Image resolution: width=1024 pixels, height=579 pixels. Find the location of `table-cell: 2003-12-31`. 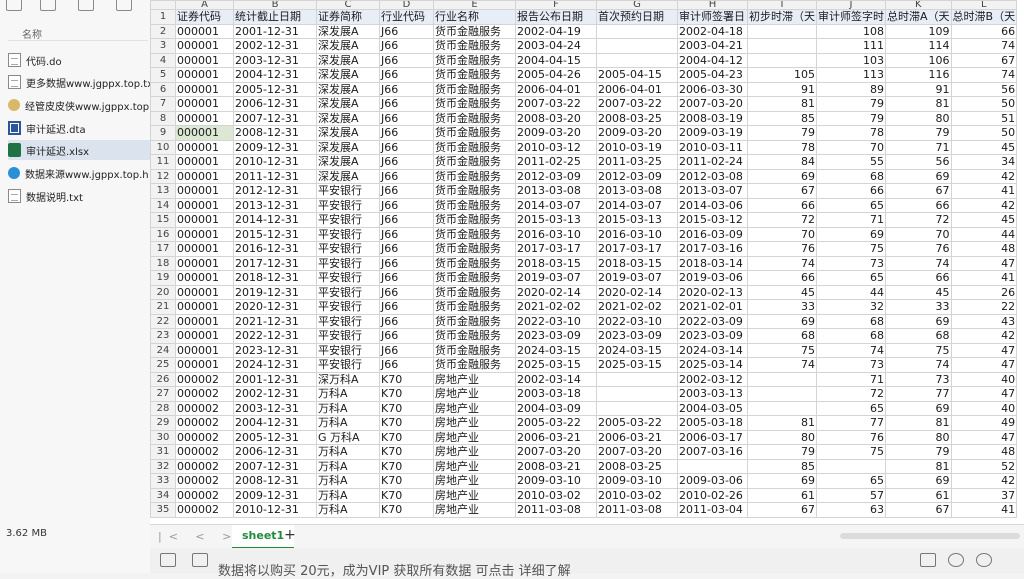

table-cell: 2003-12-31 is located at coordinates (275, 60).